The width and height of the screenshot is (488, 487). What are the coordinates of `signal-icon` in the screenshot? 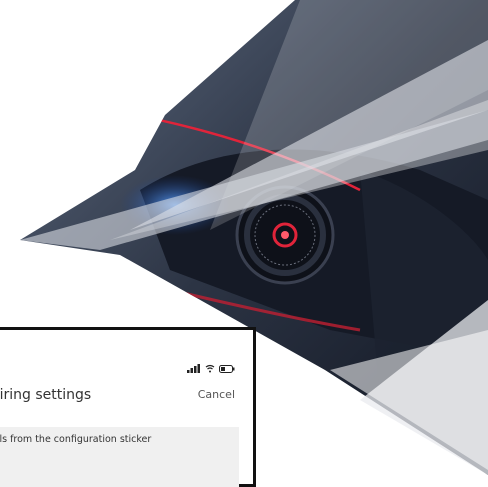 It's located at (193, 368).